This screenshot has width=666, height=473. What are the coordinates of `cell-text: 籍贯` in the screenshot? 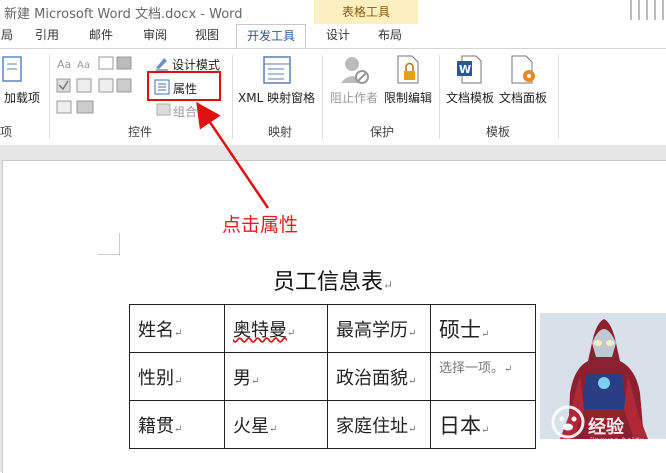 It's located at (156, 426).